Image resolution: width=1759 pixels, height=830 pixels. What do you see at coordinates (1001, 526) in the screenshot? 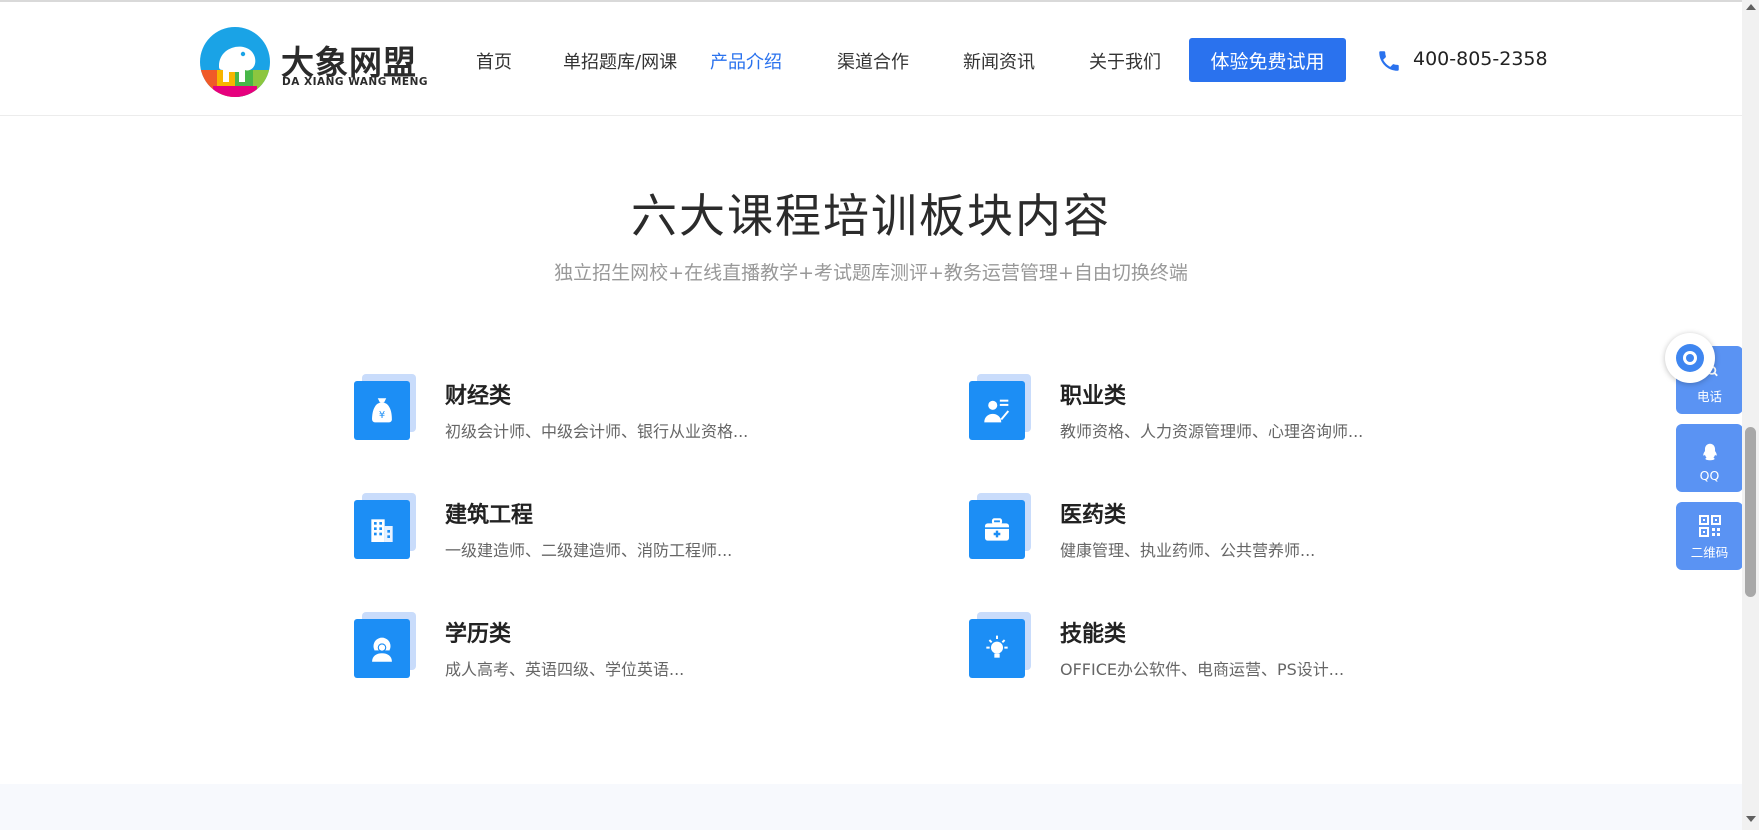
I see `medical-kit-icon` at bounding box center [1001, 526].